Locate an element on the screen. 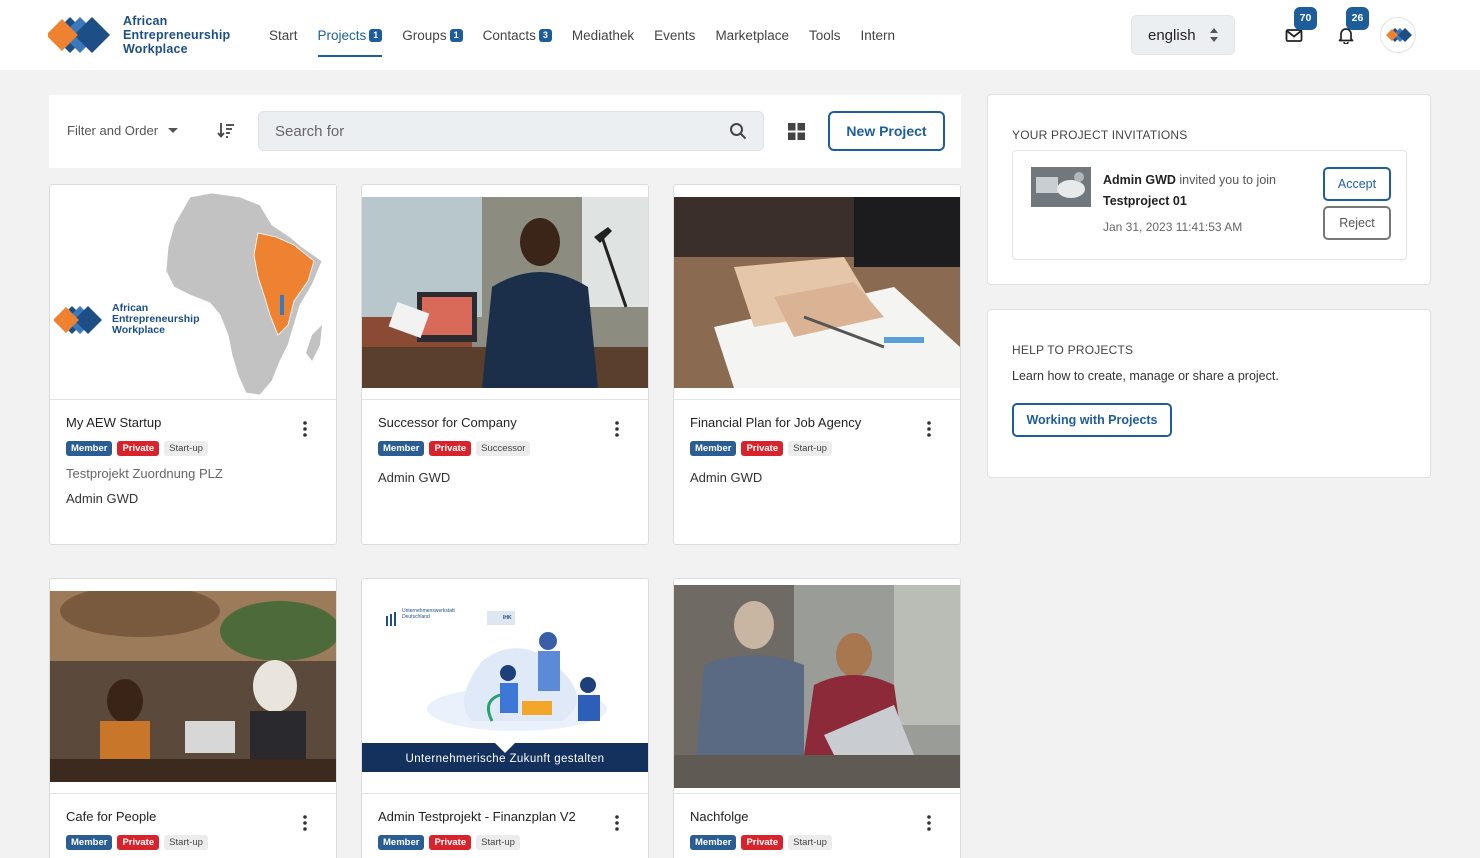  photo-signing-document-icon is located at coordinates (817, 292).